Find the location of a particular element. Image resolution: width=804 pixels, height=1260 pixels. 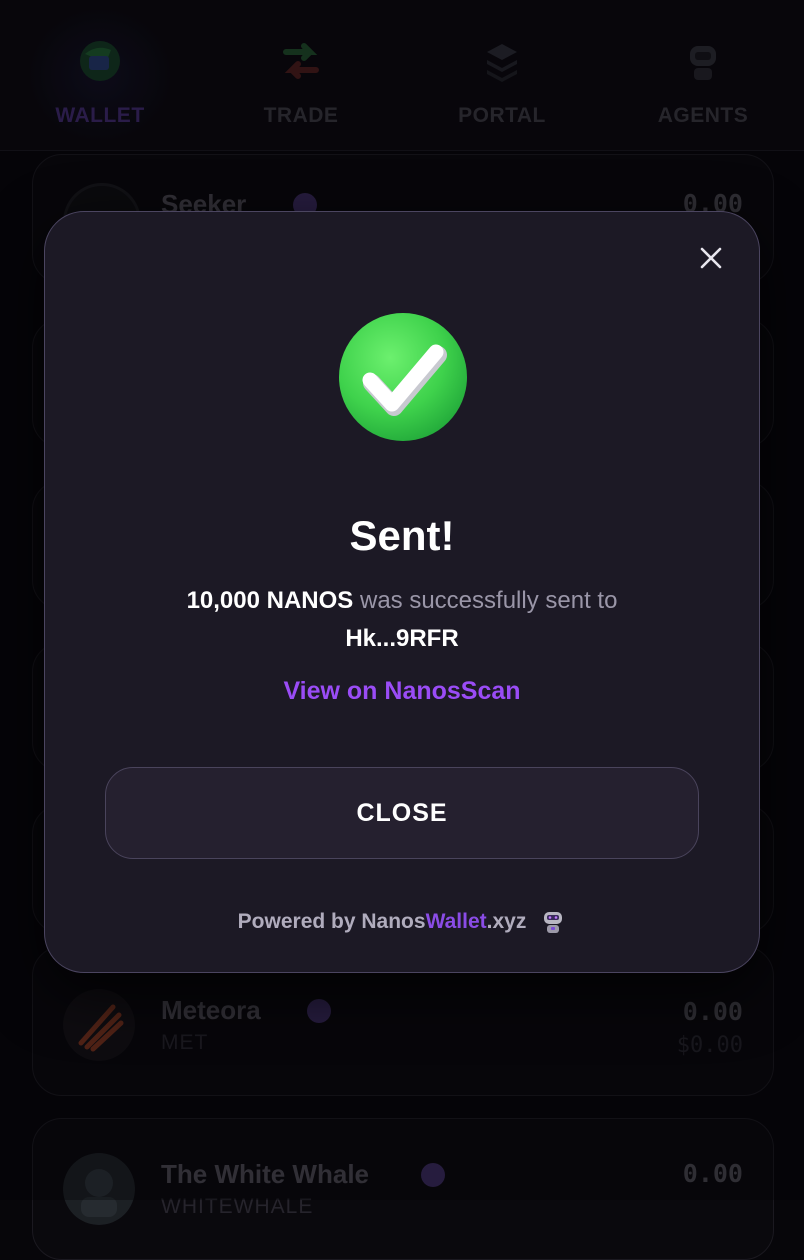

close-button: CLOSE is located at coordinates (402, 813).